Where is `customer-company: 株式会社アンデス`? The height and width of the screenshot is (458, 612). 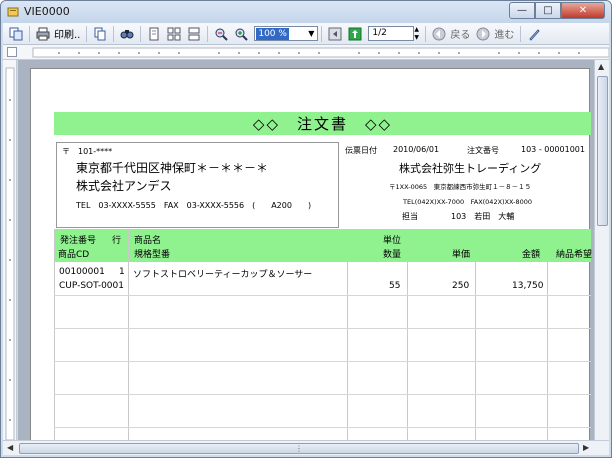 customer-company: 株式会社アンデス is located at coordinates (124, 186).